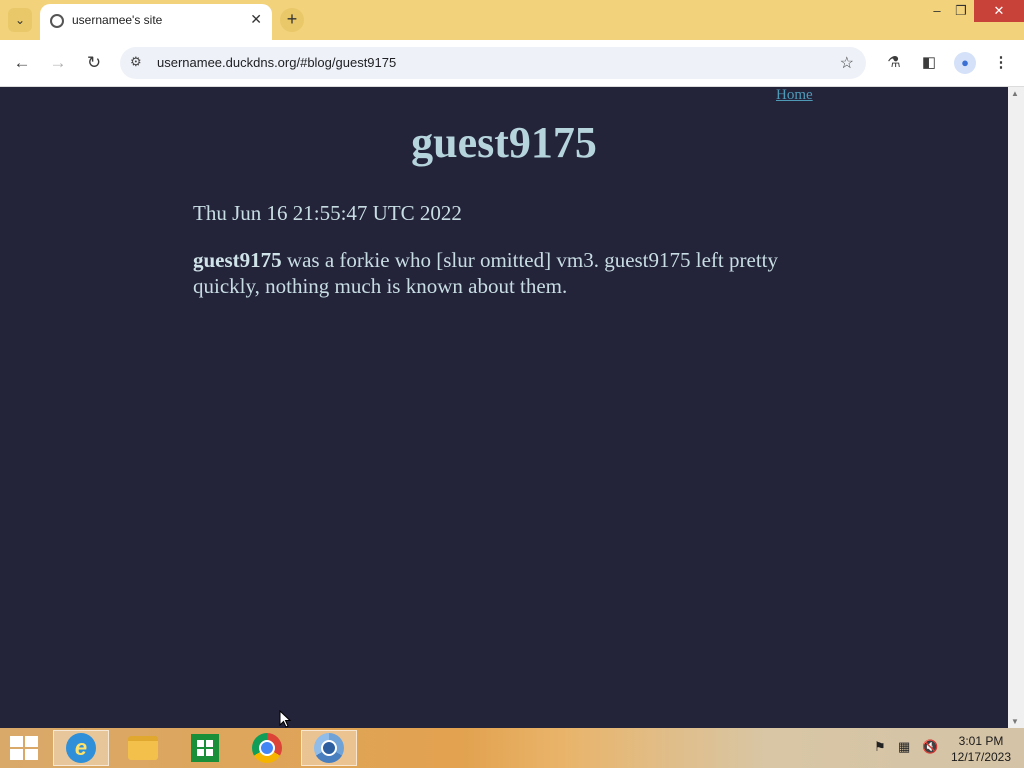 The height and width of the screenshot is (768, 1024). What do you see at coordinates (1015, 721) in the screenshot?
I see `scroll-down-icon: ▼` at bounding box center [1015, 721].